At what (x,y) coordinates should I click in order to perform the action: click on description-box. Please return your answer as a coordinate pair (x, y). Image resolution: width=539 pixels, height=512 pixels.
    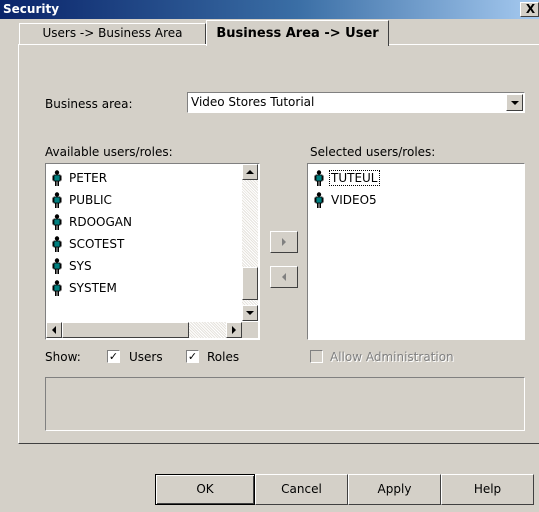
    Looking at the image, I should click on (285, 404).